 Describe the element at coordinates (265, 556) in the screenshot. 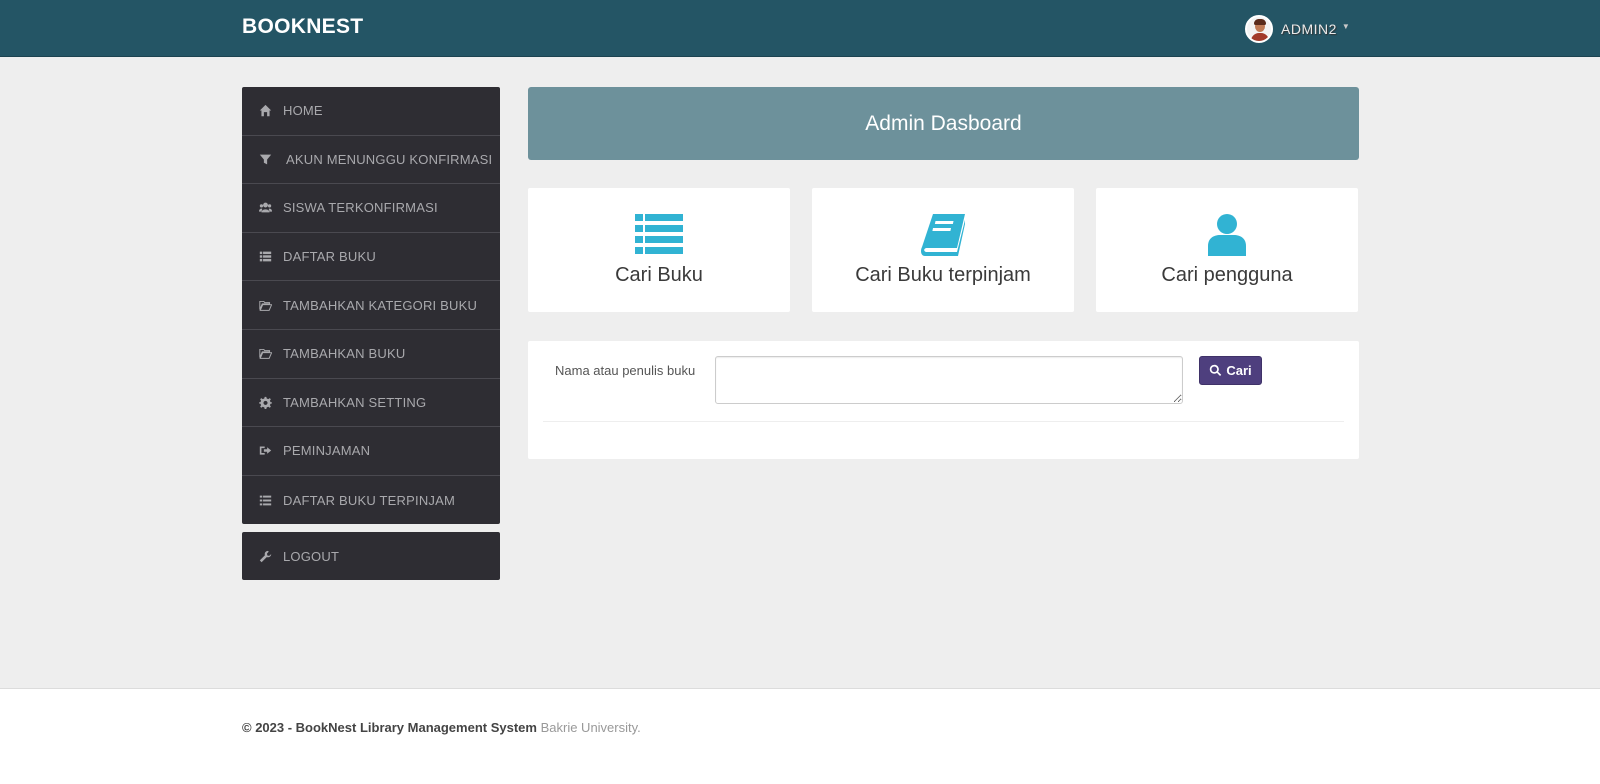

I see `wrench-icon` at that location.